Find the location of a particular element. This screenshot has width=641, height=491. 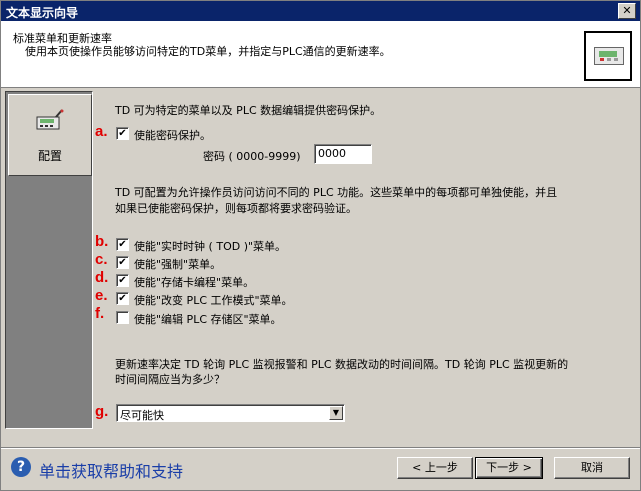

close-button: ✕ is located at coordinates (627, 11).